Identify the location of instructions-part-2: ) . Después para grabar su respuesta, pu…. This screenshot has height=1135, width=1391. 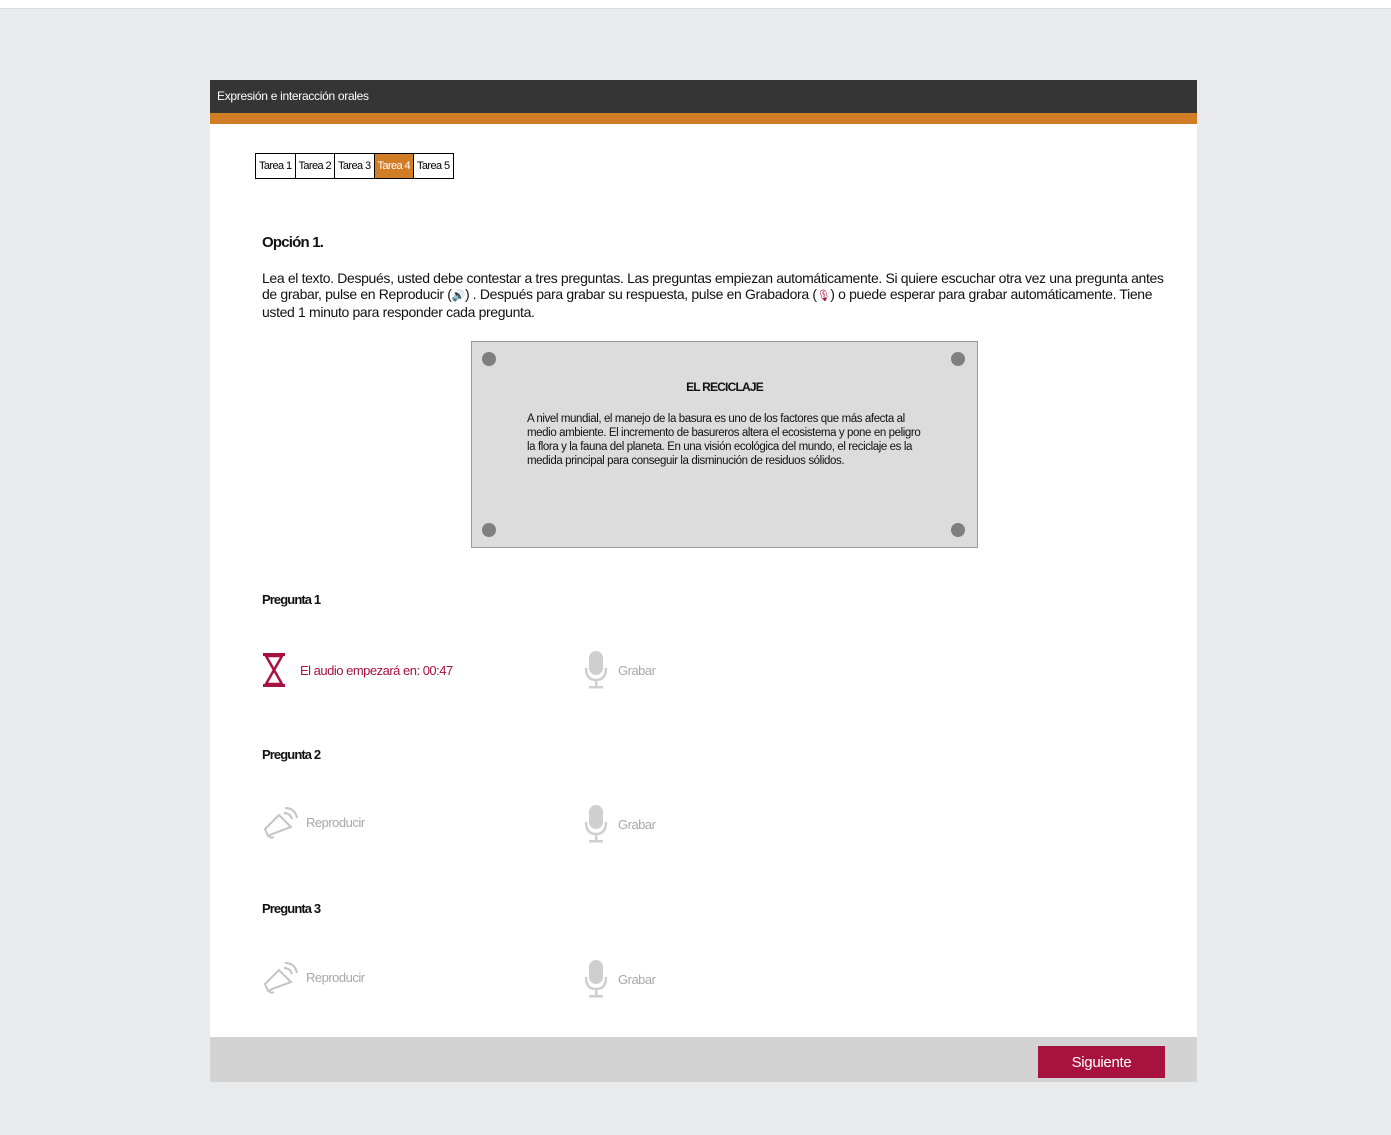
(640, 294).